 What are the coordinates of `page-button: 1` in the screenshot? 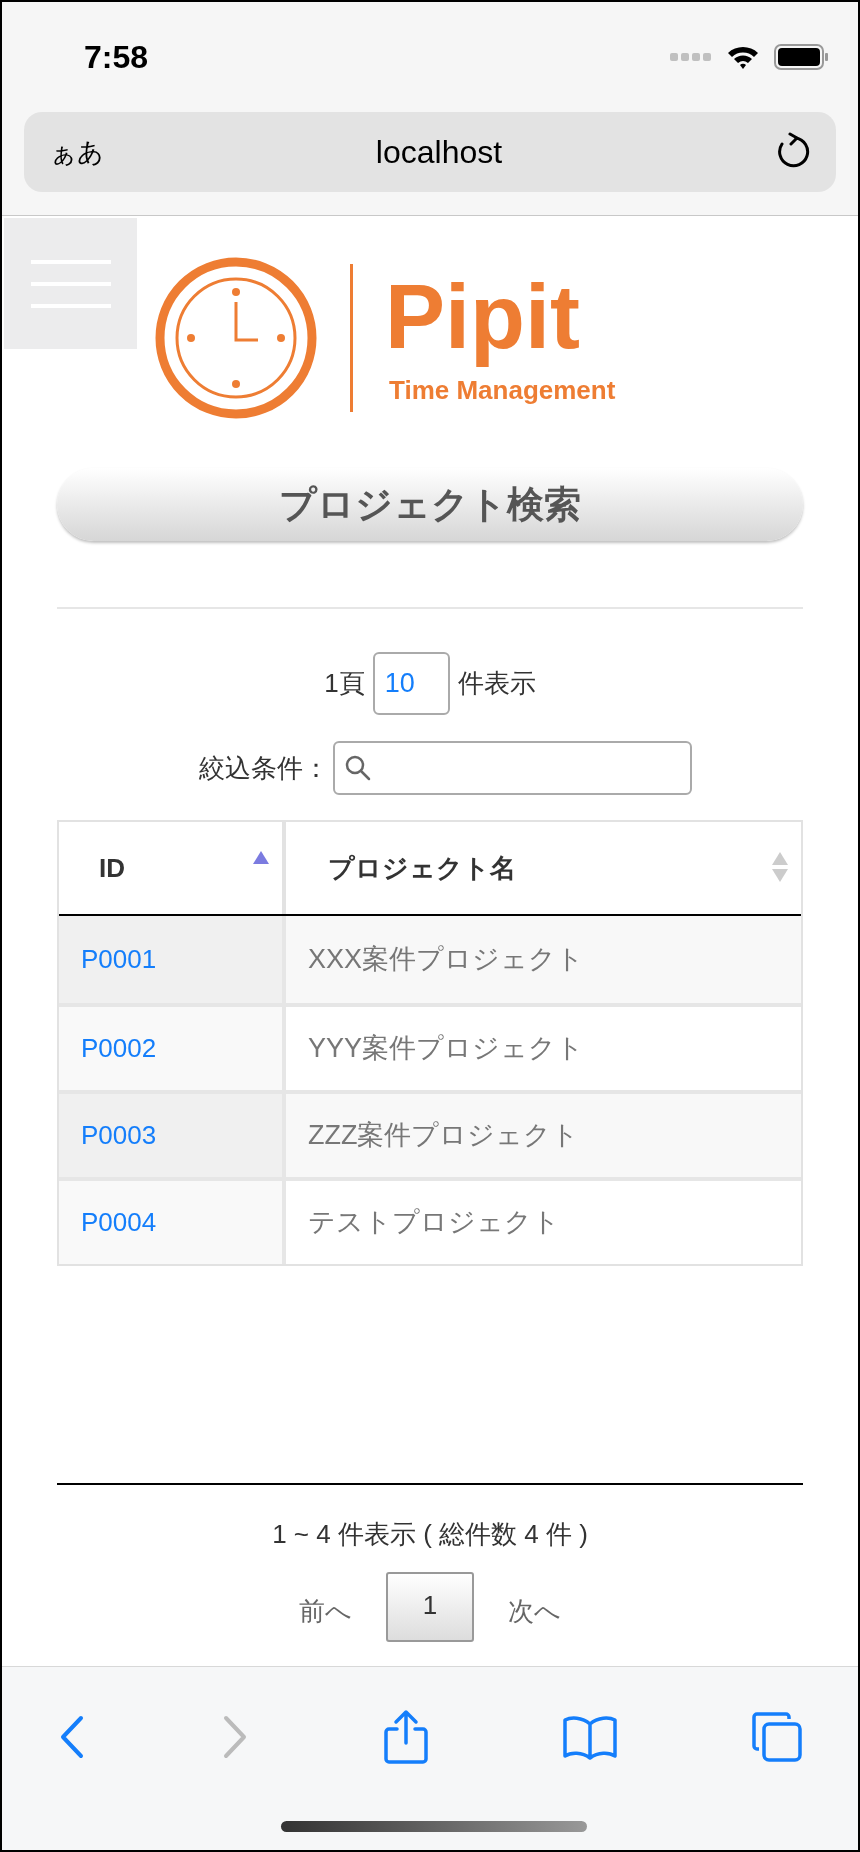 It's located at (430, 1607).